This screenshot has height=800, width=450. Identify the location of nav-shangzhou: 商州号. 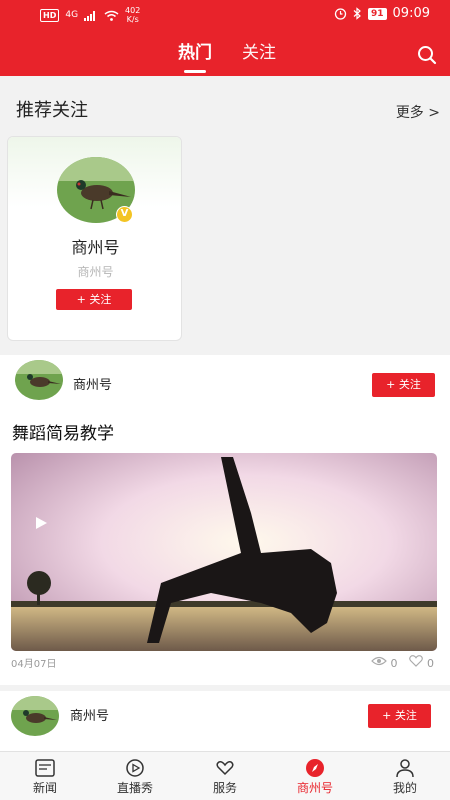
(315, 776).